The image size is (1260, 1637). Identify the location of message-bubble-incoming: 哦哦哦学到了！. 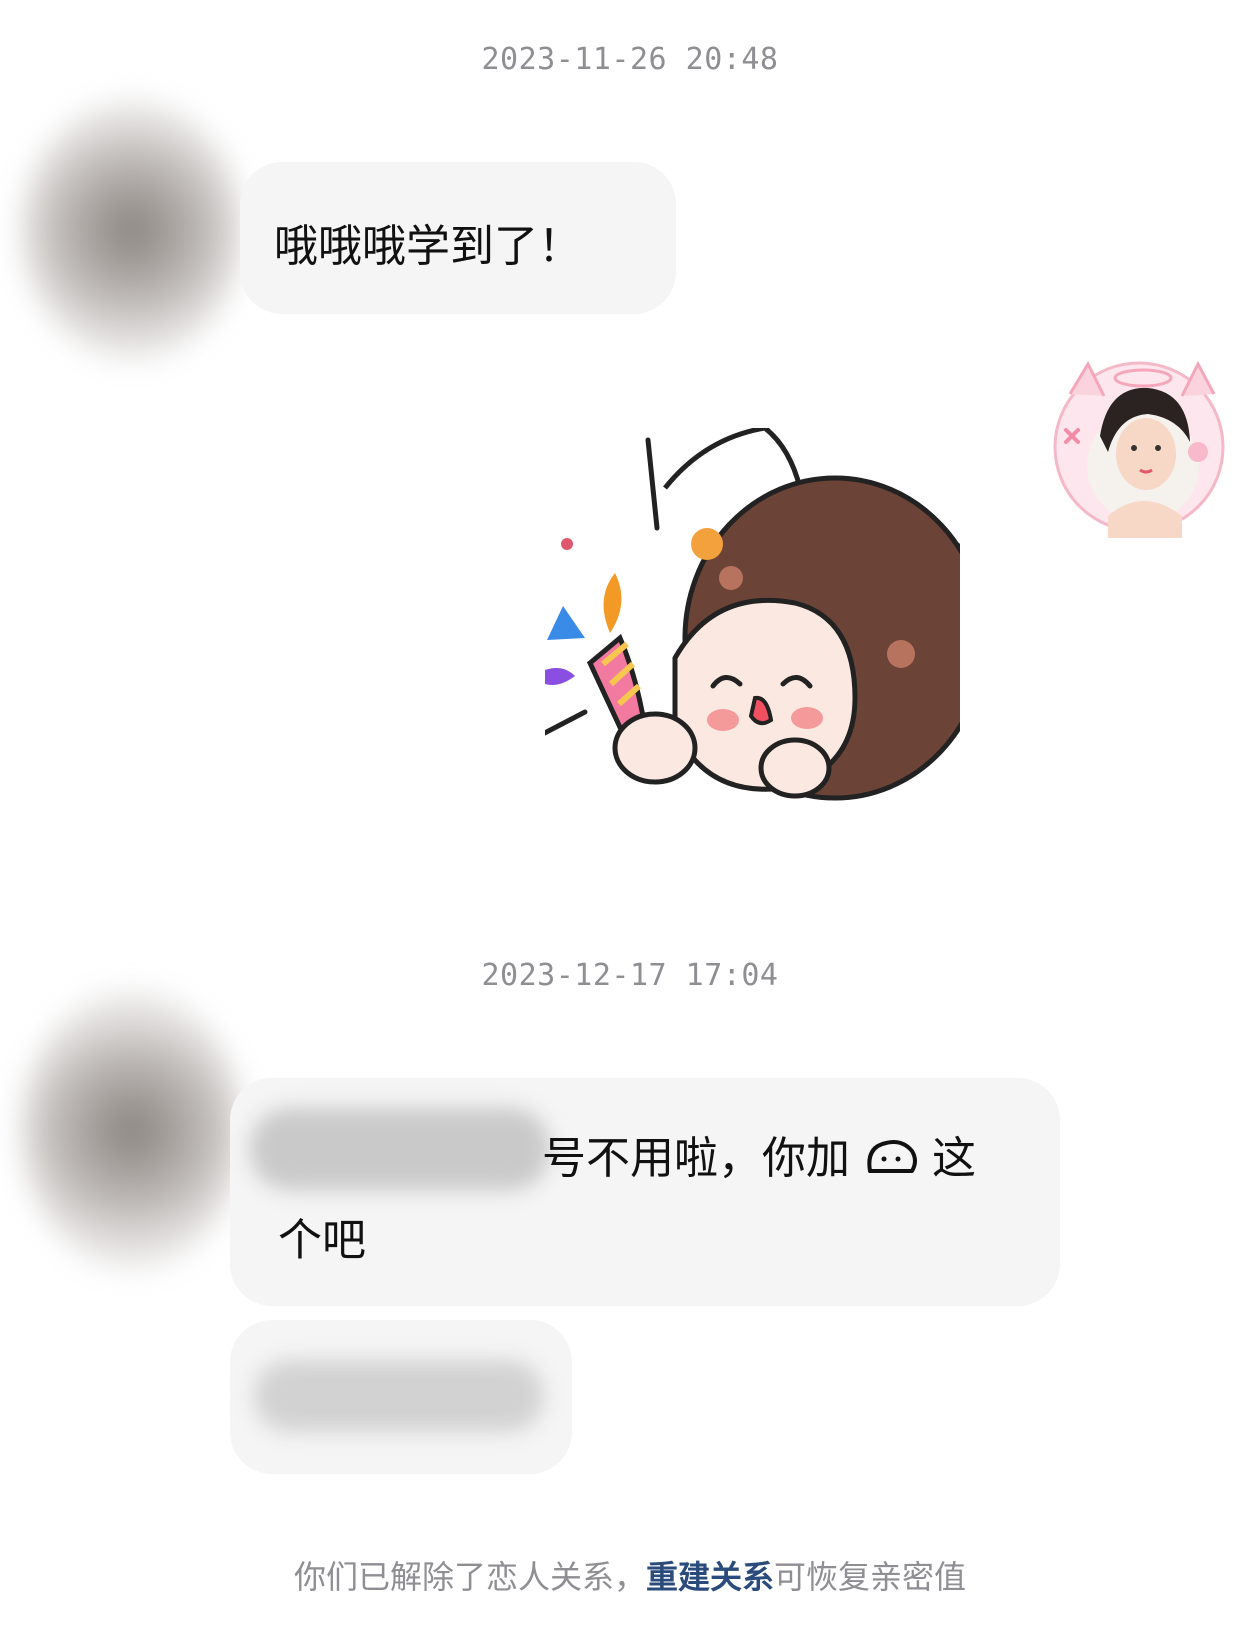
(458, 238).